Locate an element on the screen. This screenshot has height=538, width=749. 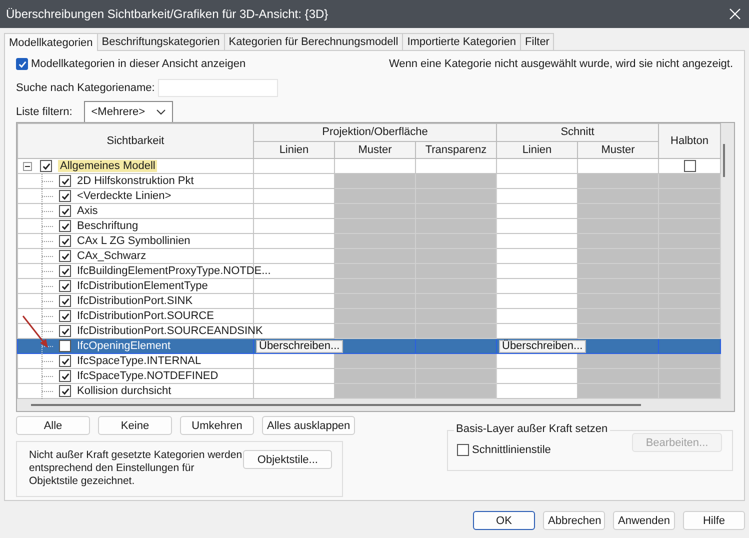
filter-label: Liste filtern: is located at coordinates (44, 112).